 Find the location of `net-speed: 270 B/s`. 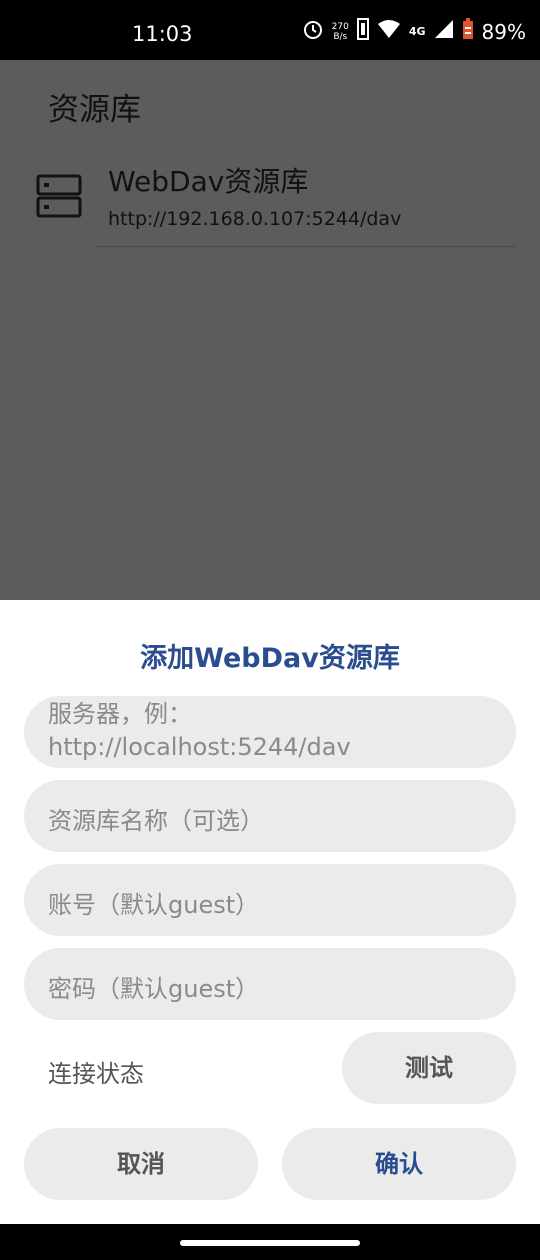

net-speed: 270 B/s is located at coordinates (340, 31).